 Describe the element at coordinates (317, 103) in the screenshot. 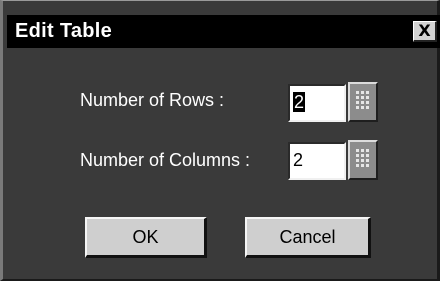

I see `rows-input: 2` at that location.